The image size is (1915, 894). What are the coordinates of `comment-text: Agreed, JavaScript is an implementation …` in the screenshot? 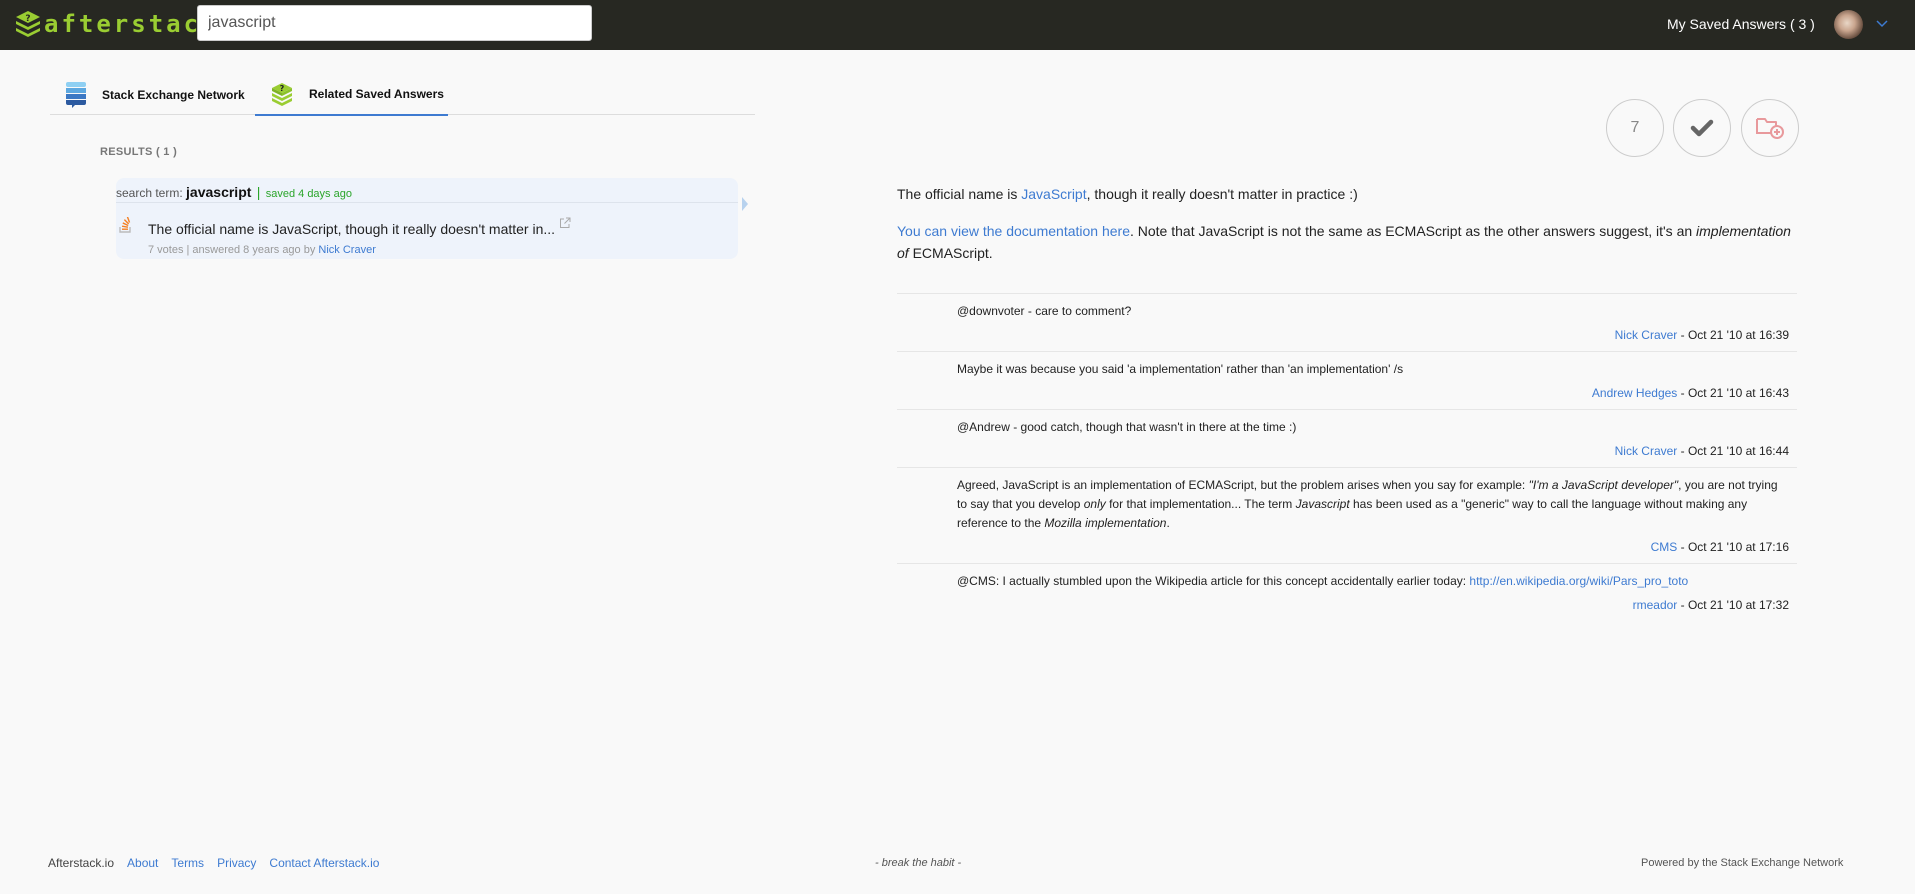 It's located at (1373, 504).